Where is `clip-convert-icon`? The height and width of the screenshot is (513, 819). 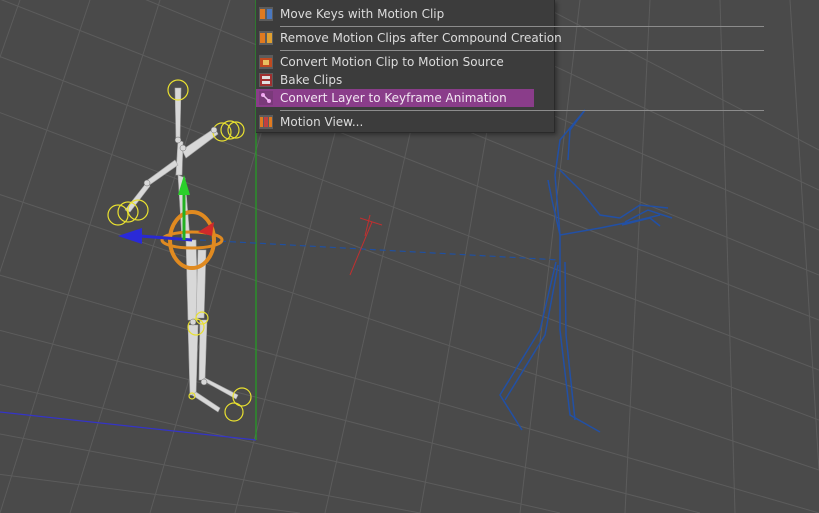
clip-convert-icon is located at coordinates (266, 62).